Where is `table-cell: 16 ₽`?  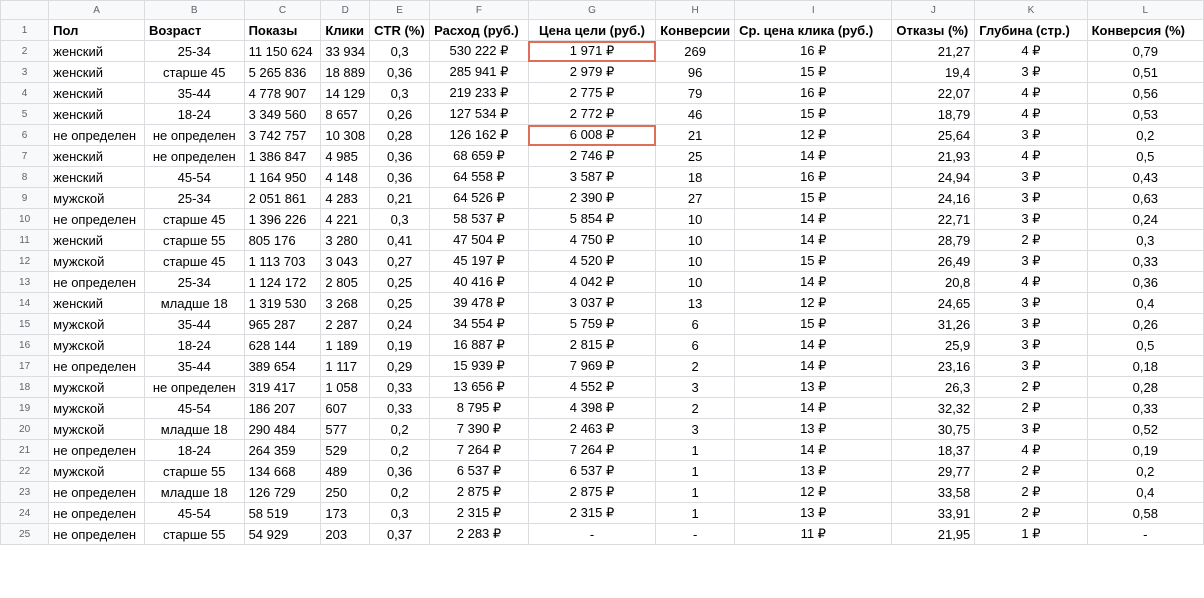 table-cell: 16 ₽ is located at coordinates (813, 93).